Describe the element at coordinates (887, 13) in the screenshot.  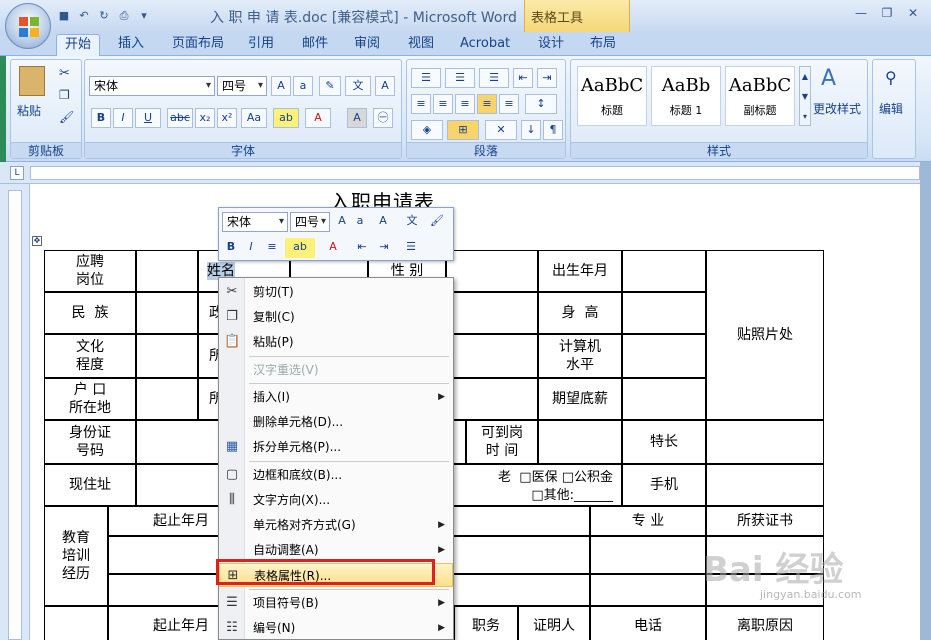
I see `restore-icon: ❐` at that location.